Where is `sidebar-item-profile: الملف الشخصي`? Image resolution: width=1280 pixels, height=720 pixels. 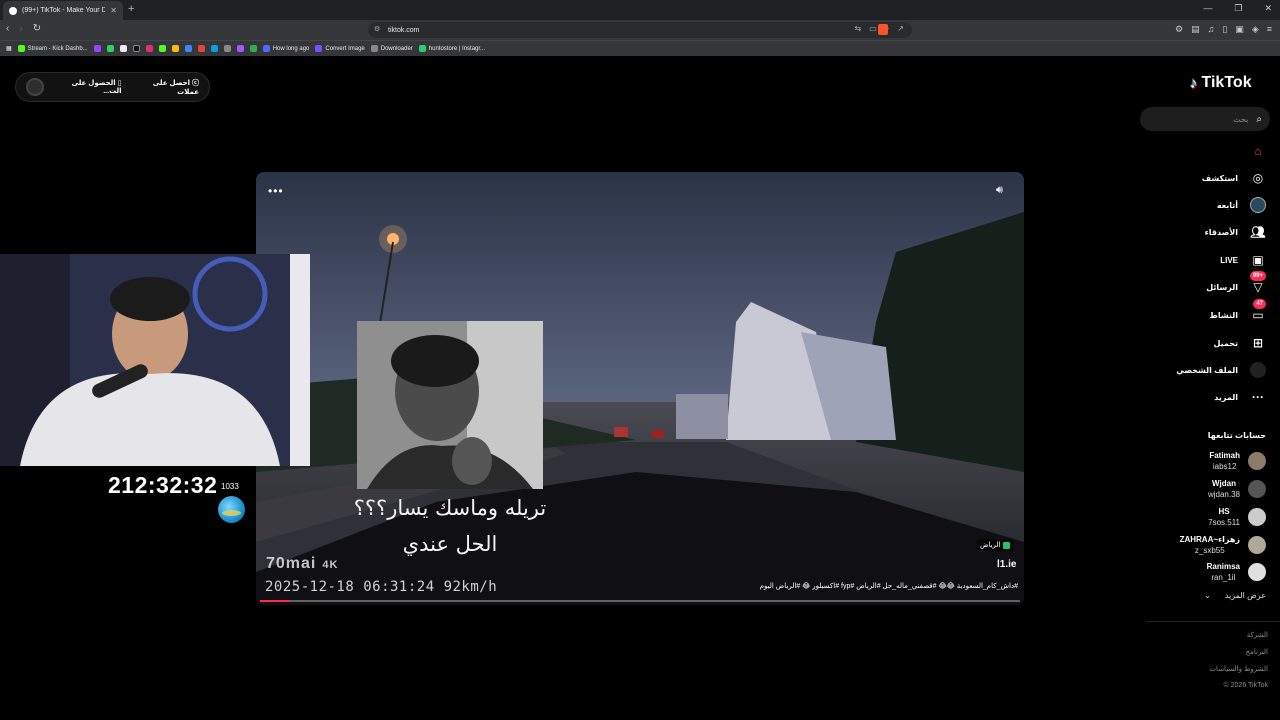
sidebar-item-profile: الملف الشخصي is located at coordinates (1201, 370).